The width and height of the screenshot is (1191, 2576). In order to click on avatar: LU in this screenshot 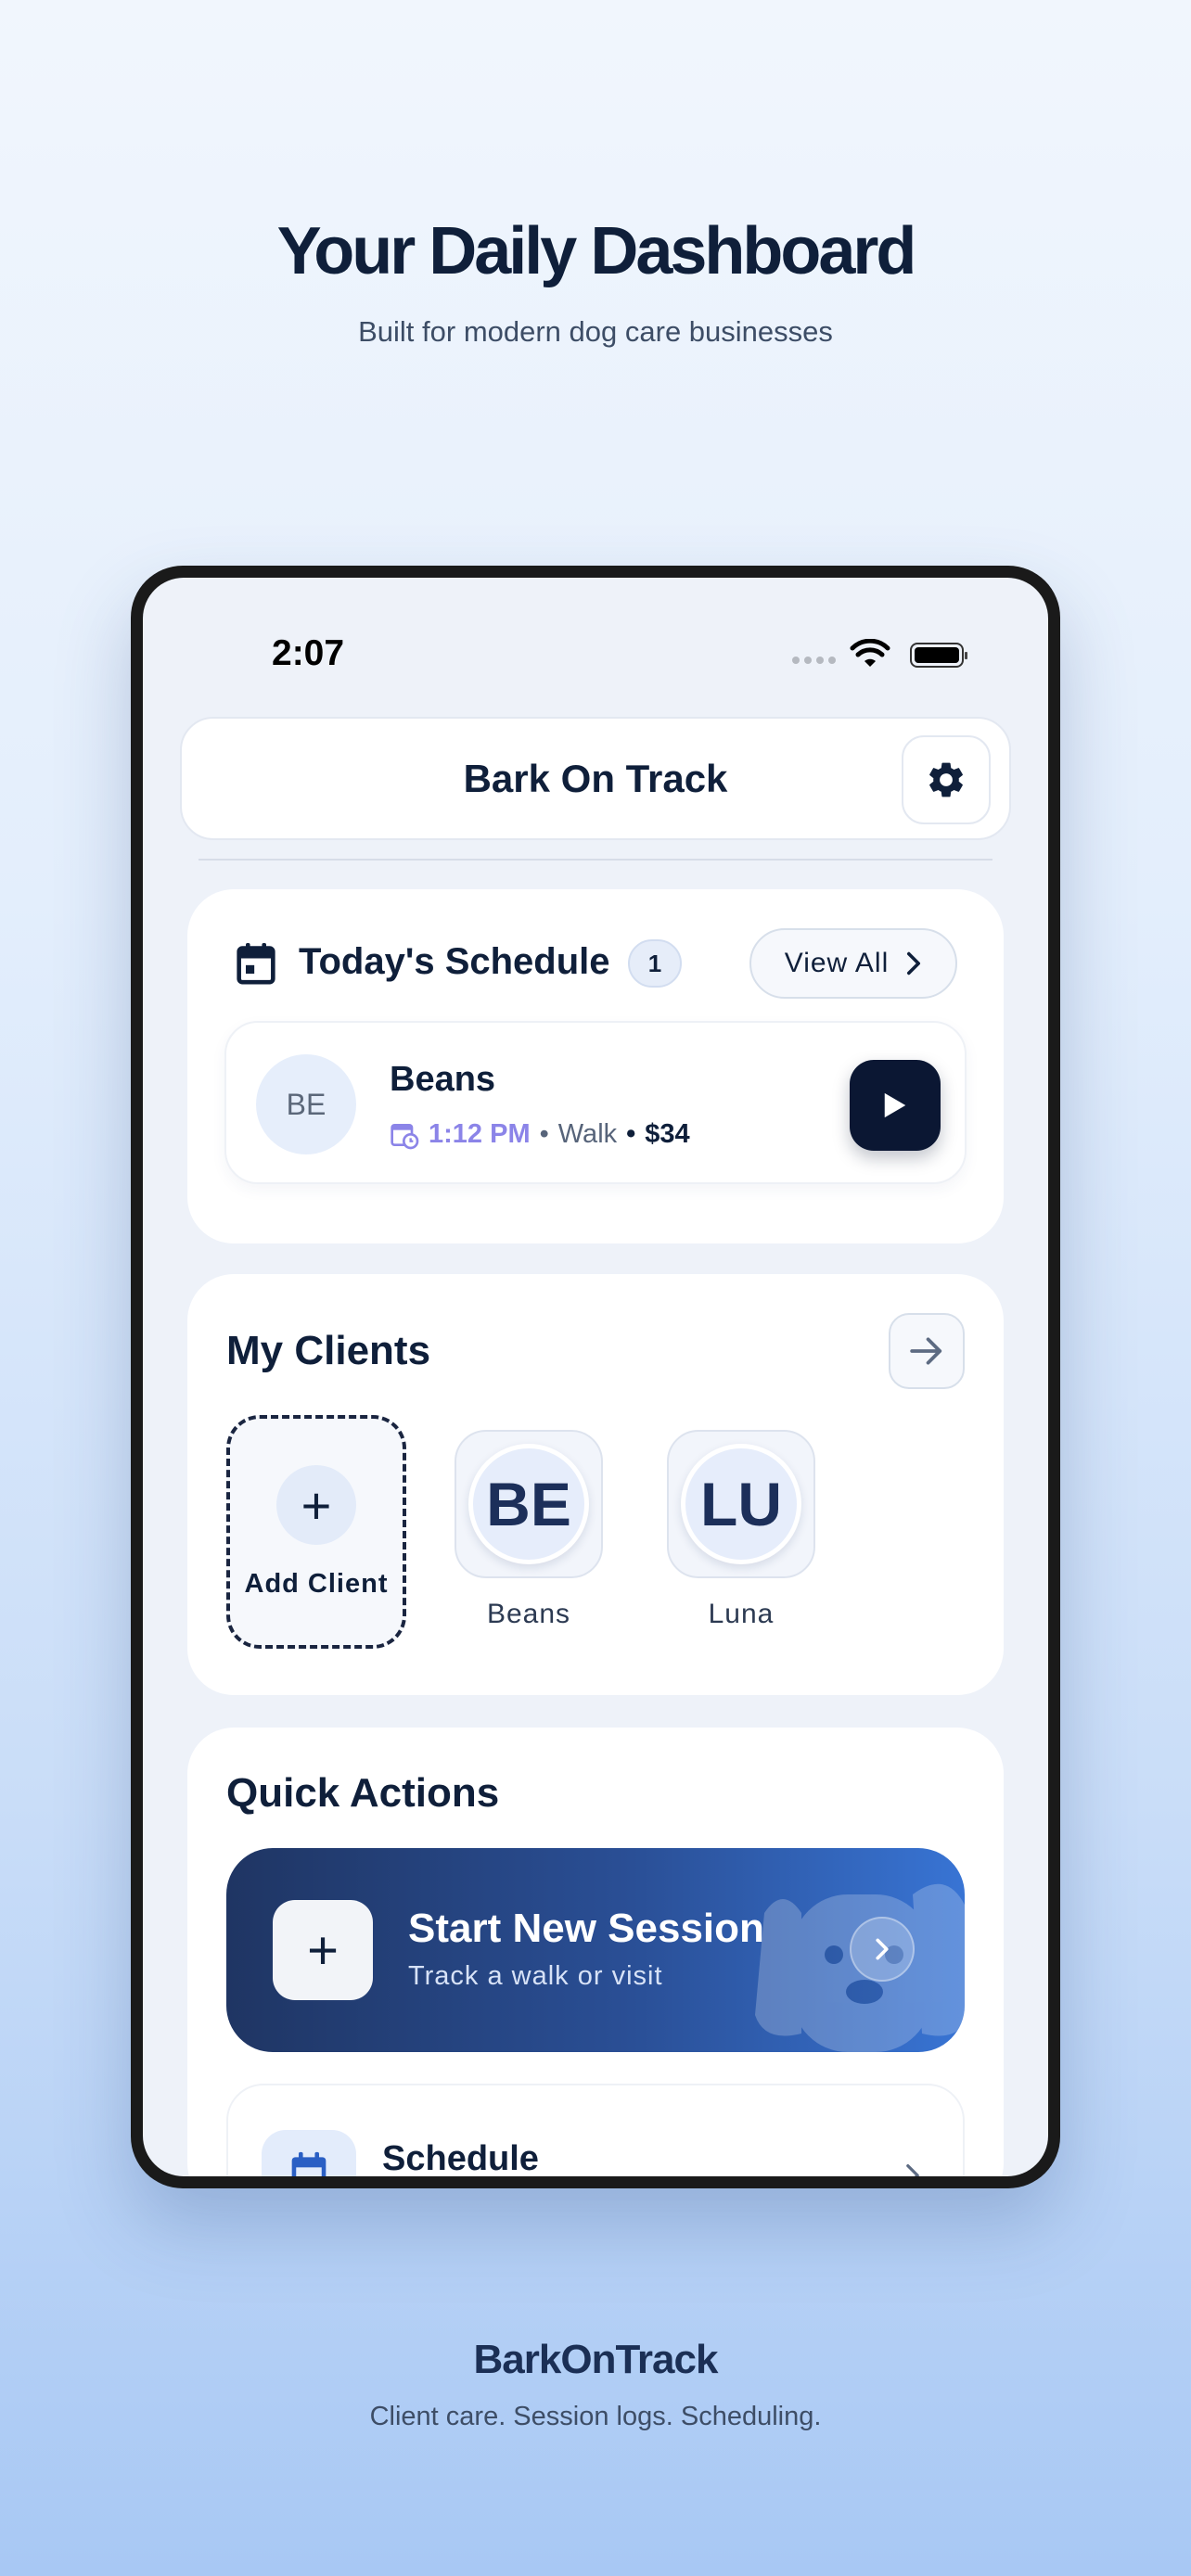, I will do `click(741, 1504)`.